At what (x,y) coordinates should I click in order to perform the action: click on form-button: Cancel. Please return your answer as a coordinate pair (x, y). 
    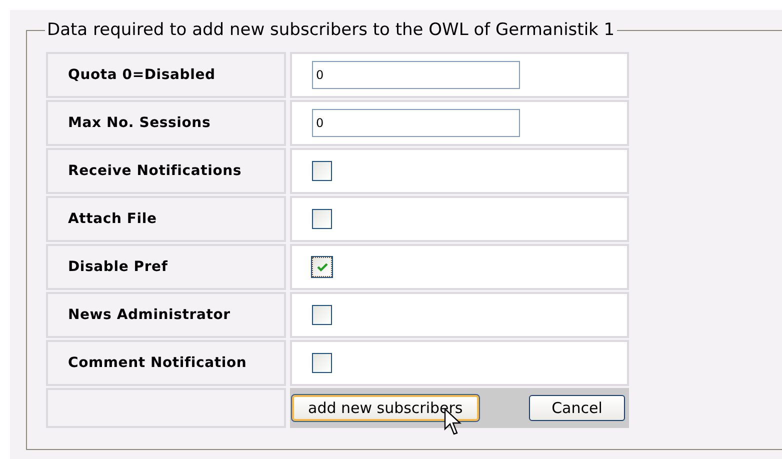
    Looking at the image, I should click on (577, 408).